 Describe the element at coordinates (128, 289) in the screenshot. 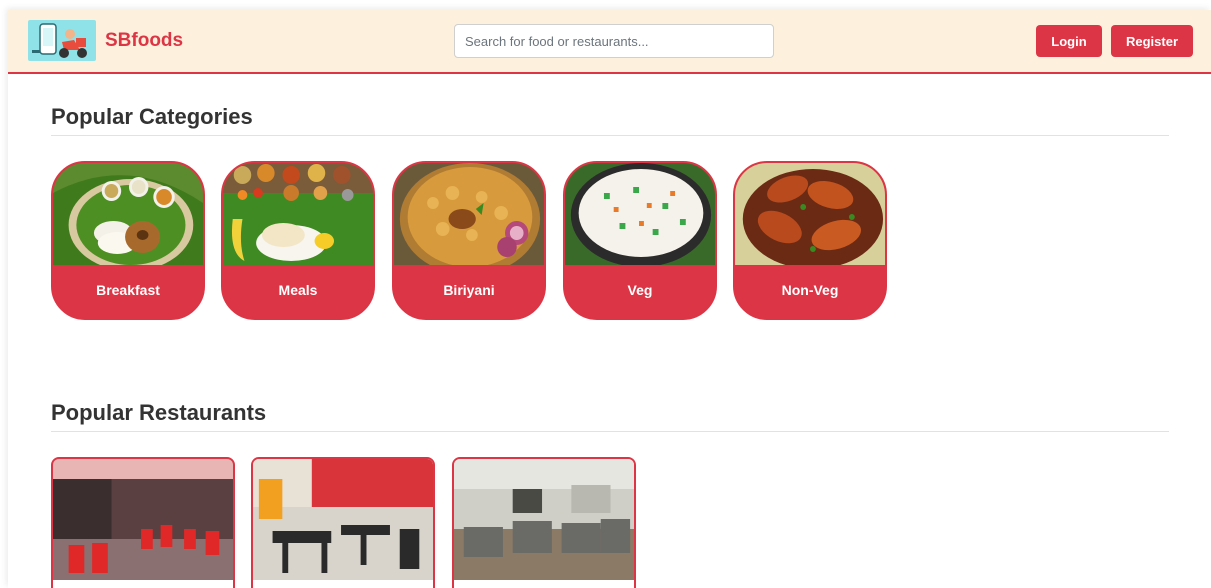

I see `category-label: Breakfast` at that location.